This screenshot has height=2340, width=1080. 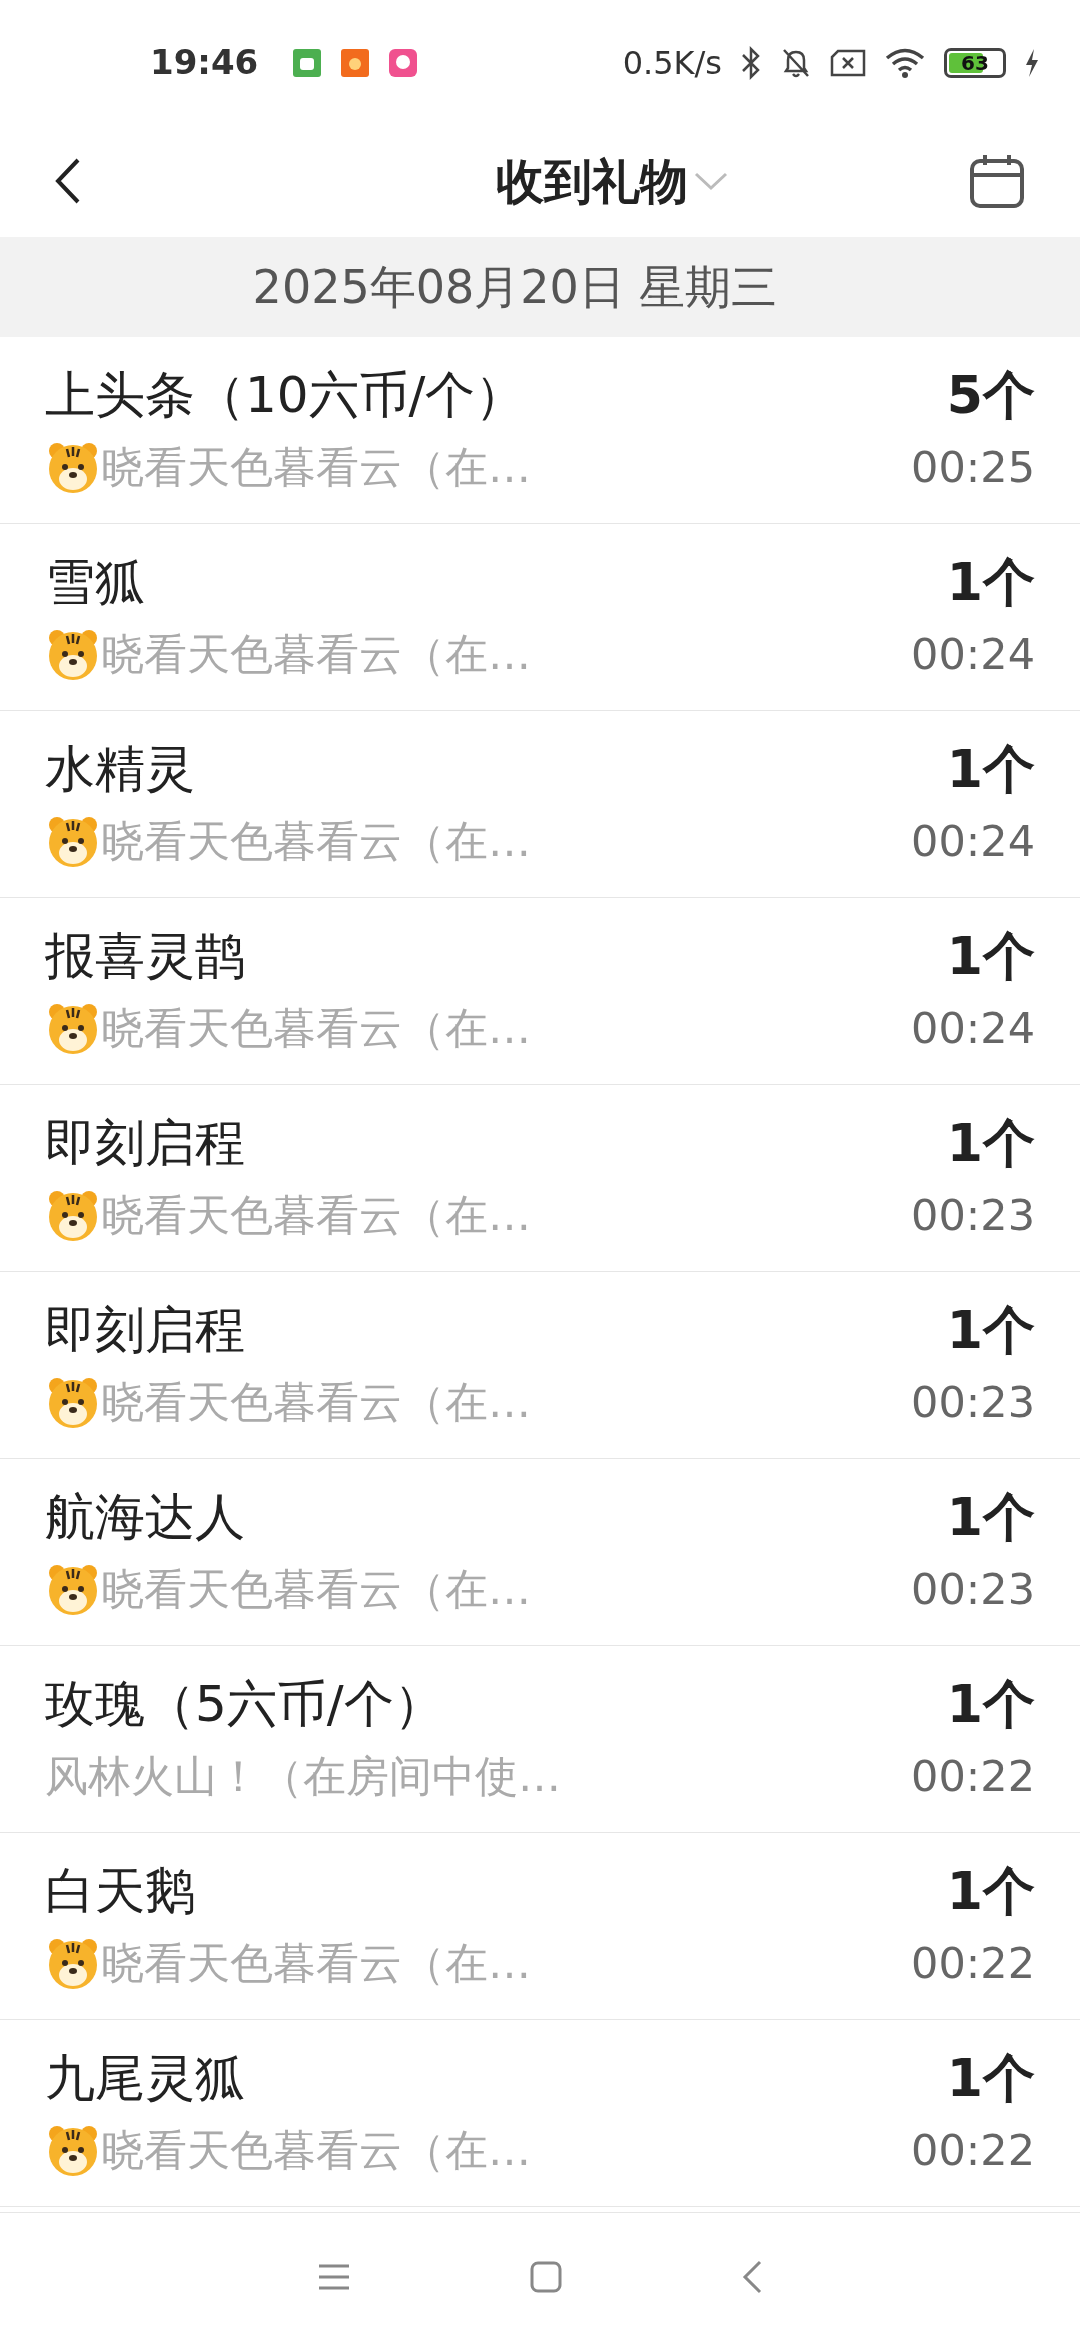 I want to click on gift-name: 雪狐, so click(x=95, y=582).